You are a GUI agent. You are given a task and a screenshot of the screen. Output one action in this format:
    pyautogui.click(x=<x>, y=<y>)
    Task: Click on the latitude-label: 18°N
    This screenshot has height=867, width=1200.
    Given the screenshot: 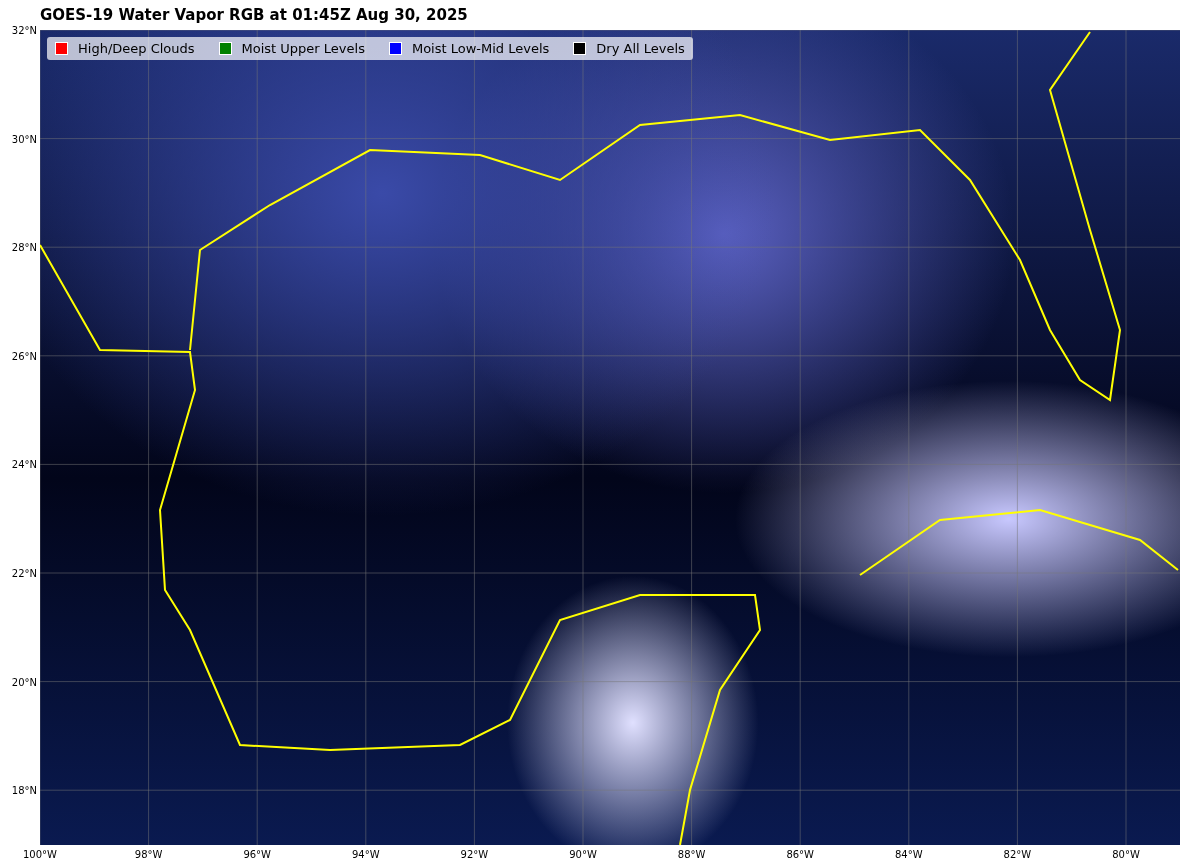 What is the action you would take?
    pyautogui.click(x=24, y=790)
    